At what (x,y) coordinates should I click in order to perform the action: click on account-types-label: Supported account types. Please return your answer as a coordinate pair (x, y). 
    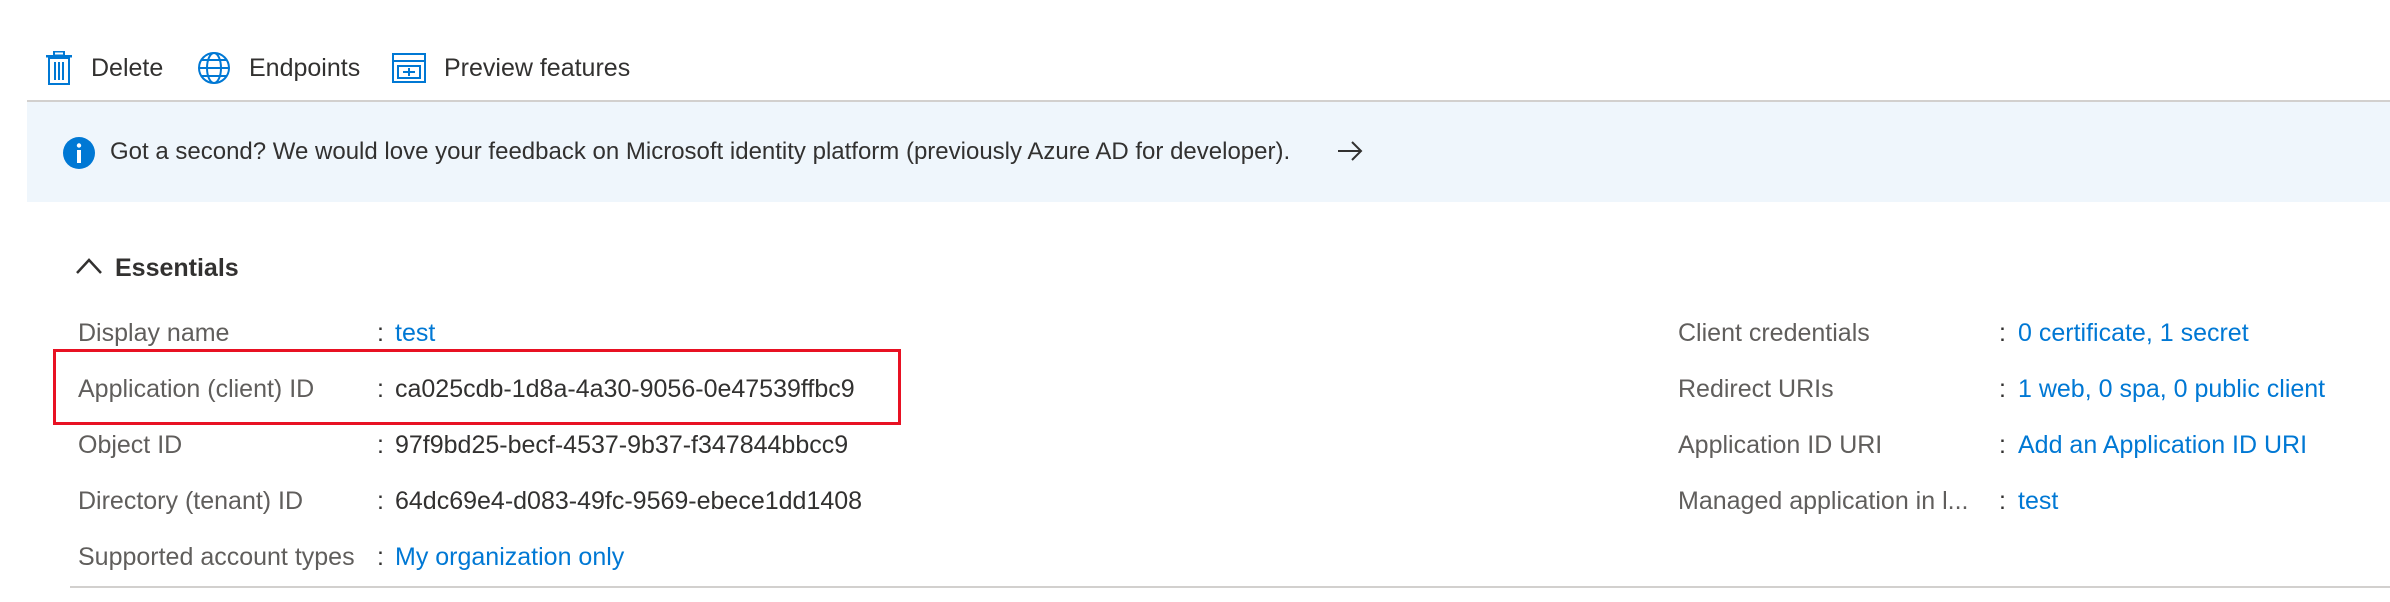
    Looking at the image, I should click on (216, 557).